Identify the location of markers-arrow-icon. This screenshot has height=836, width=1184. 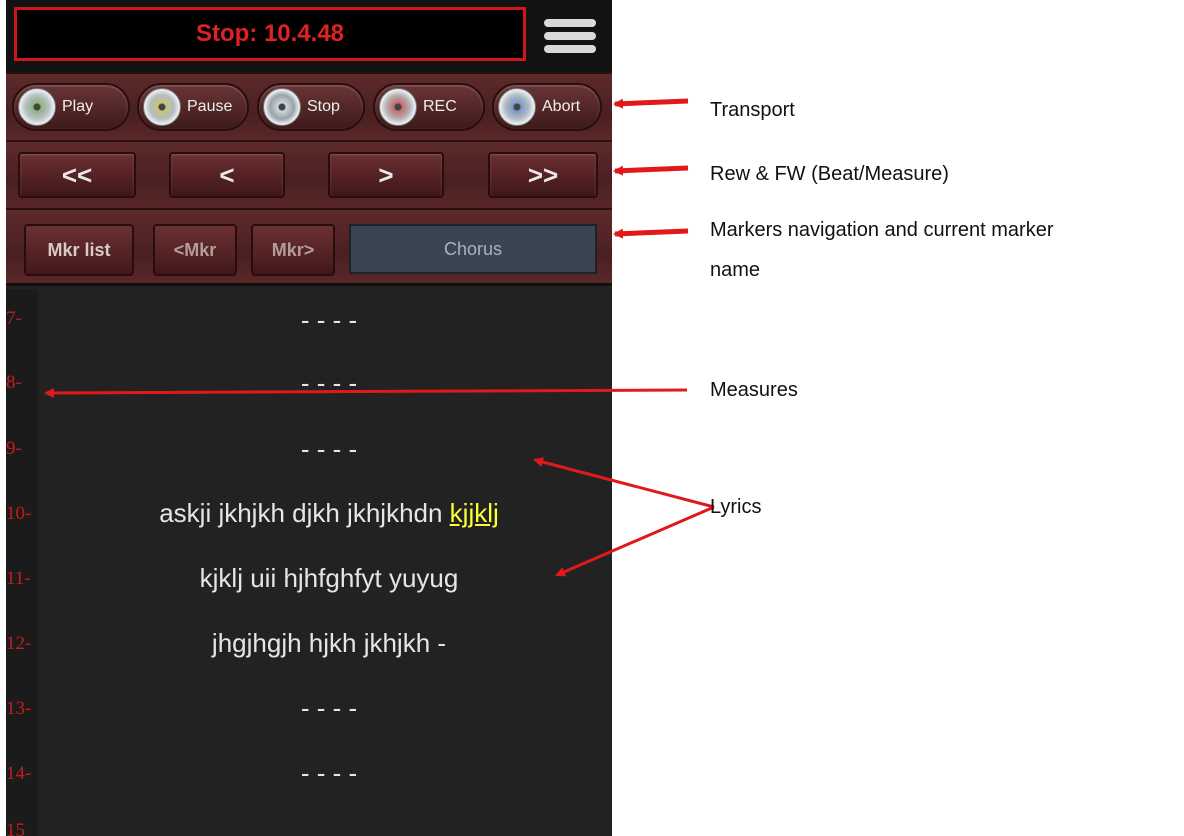
(651, 233).